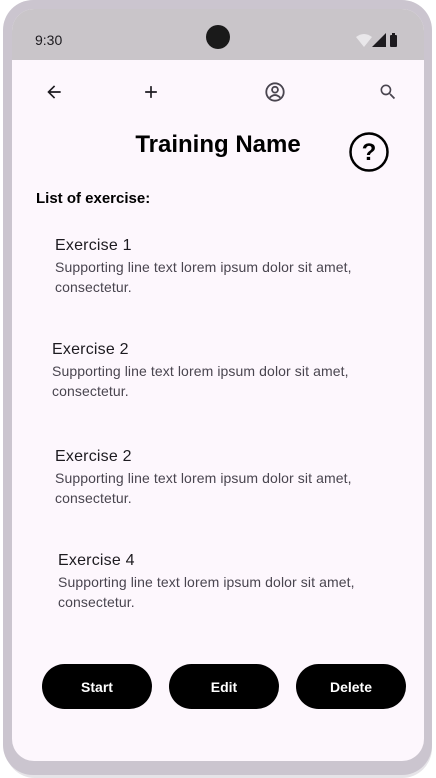  I want to click on help-button: ?, so click(369, 152).